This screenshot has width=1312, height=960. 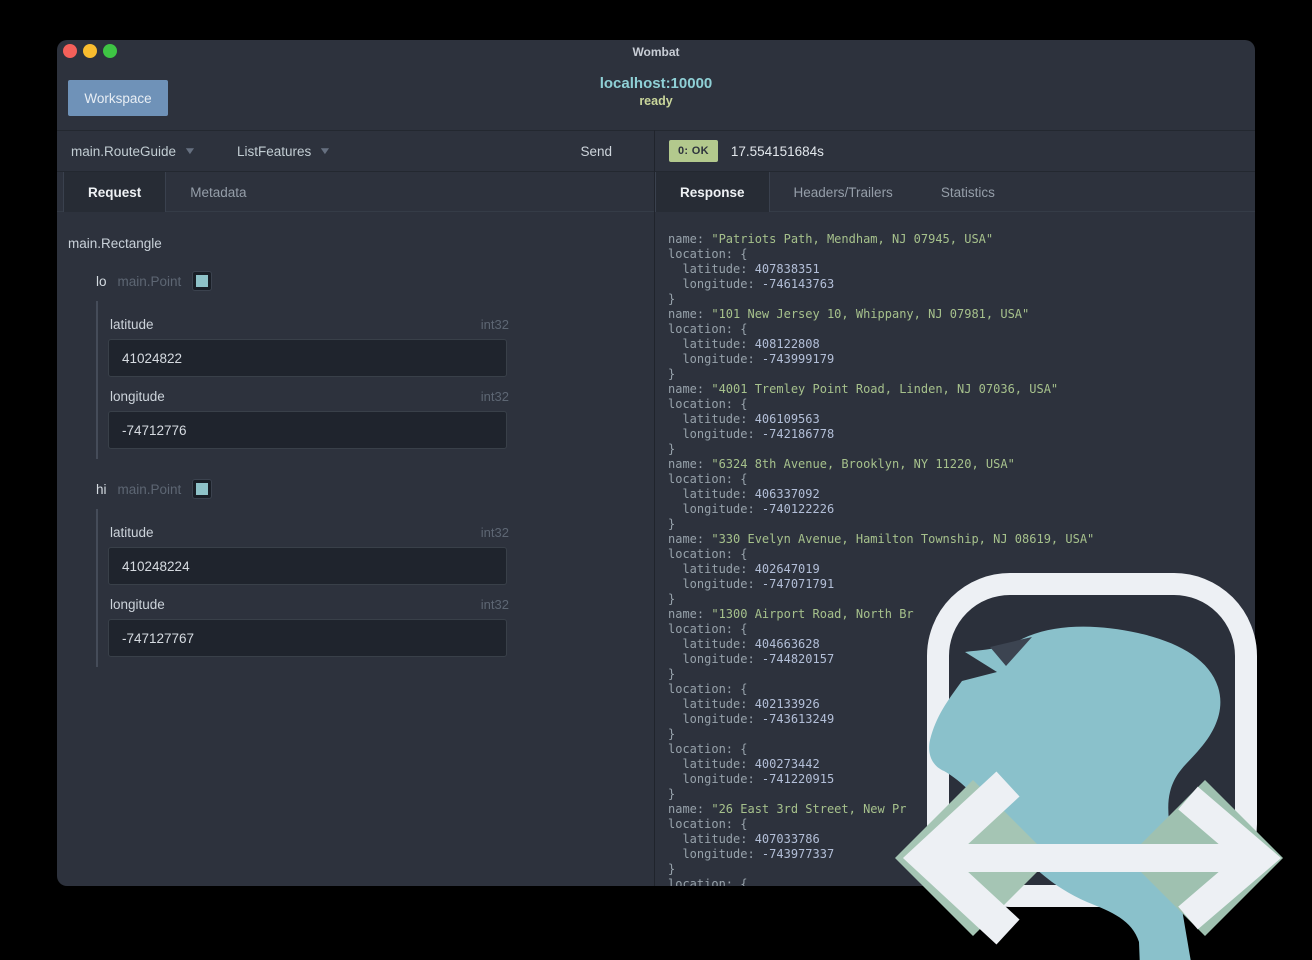 I want to click on tab-metadata: Metadata, so click(x=218, y=192).